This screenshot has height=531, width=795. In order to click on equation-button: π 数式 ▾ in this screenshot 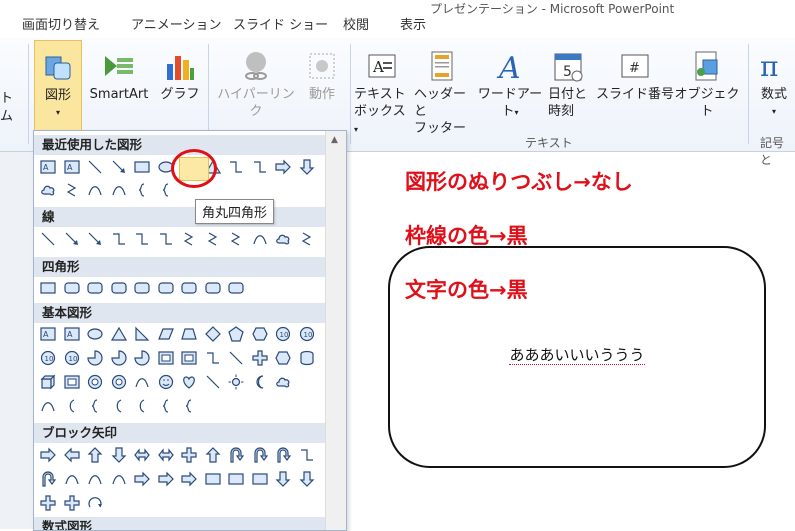, I will do `click(774, 85)`.